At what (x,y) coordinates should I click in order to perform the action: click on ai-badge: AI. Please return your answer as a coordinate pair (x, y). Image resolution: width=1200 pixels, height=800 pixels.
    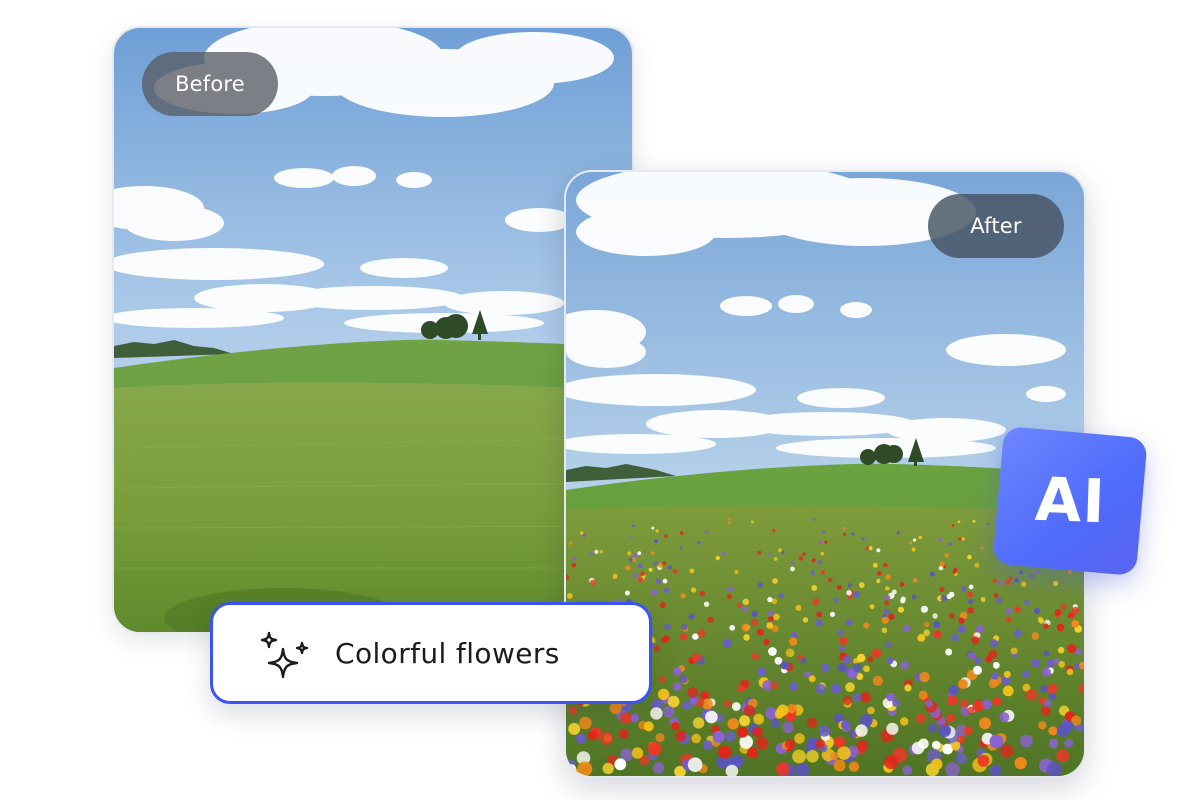
    Looking at the image, I should click on (1070, 501).